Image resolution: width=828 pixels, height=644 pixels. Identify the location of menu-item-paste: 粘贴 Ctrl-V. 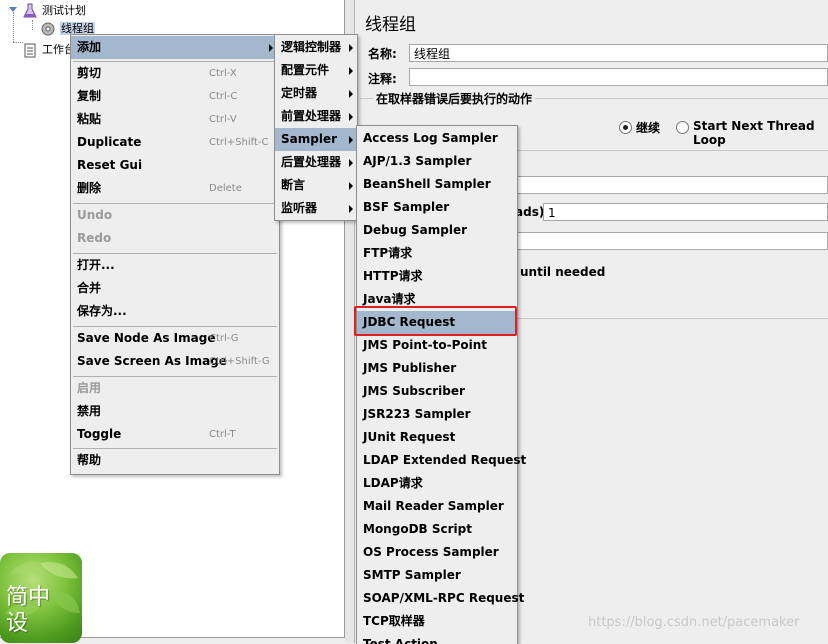
(175, 119).